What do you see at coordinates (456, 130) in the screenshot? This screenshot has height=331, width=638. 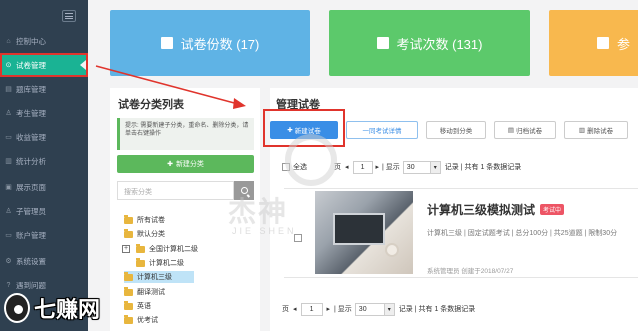 I see `move-category-button: 移动到分类` at bounding box center [456, 130].